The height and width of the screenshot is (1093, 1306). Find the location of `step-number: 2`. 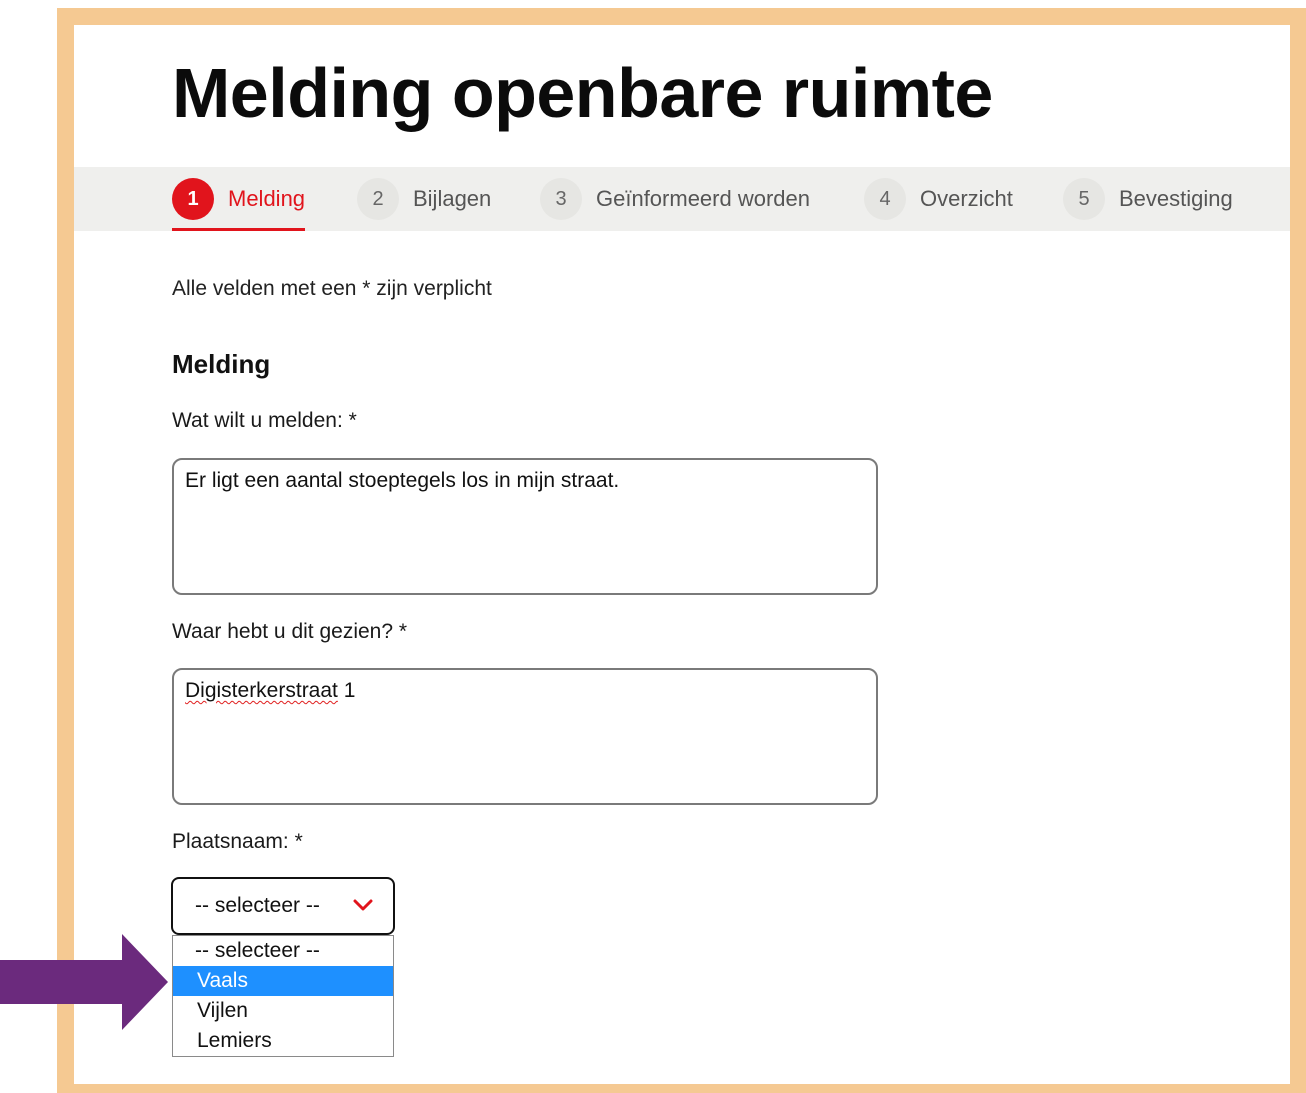

step-number: 2 is located at coordinates (378, 199).